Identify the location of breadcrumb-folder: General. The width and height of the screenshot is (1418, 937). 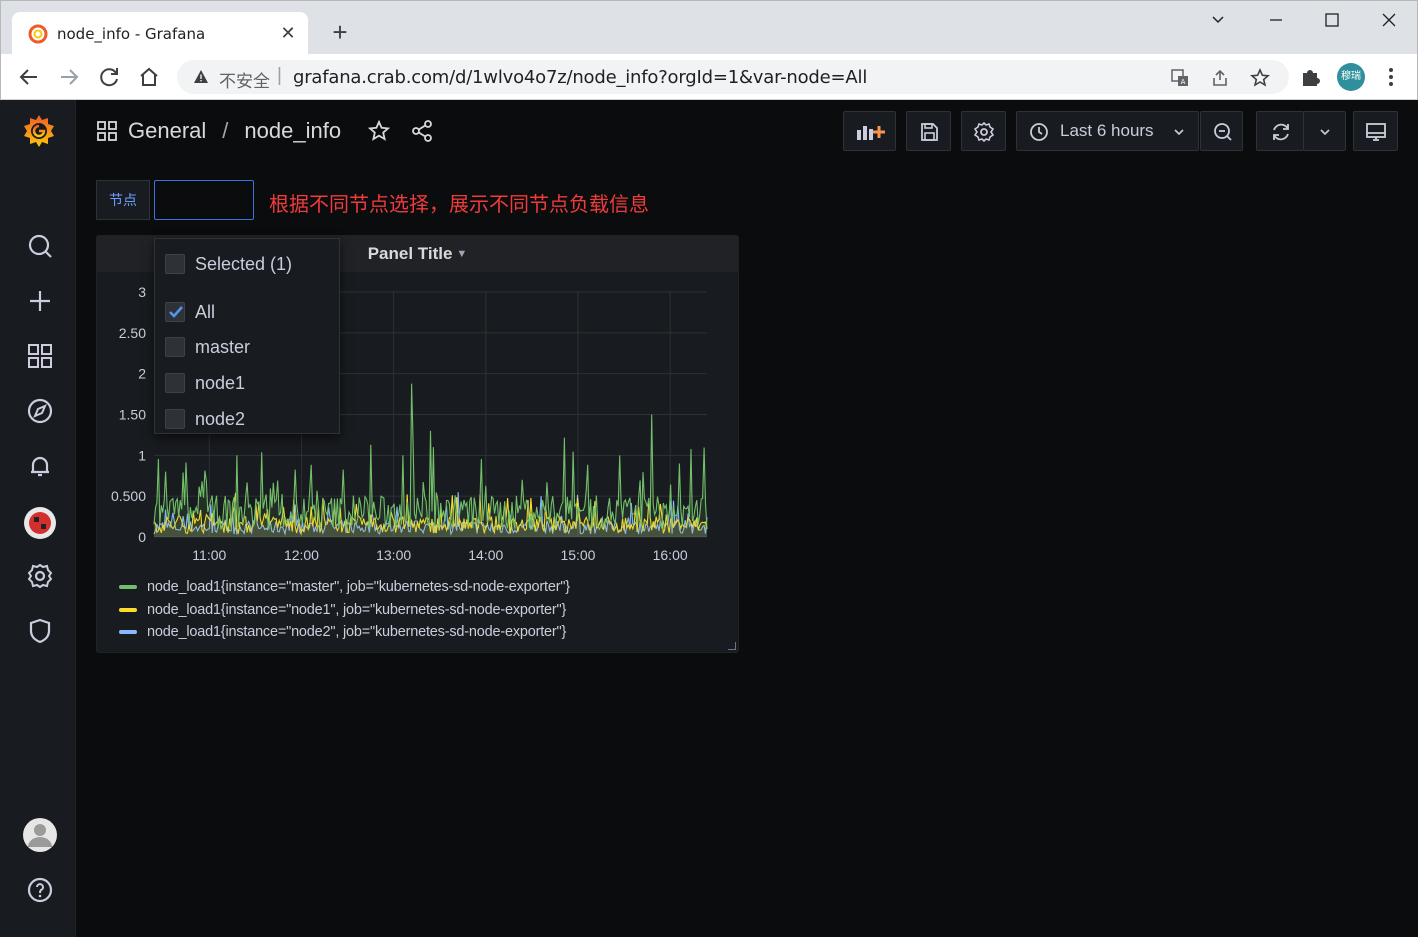
(167, 131).